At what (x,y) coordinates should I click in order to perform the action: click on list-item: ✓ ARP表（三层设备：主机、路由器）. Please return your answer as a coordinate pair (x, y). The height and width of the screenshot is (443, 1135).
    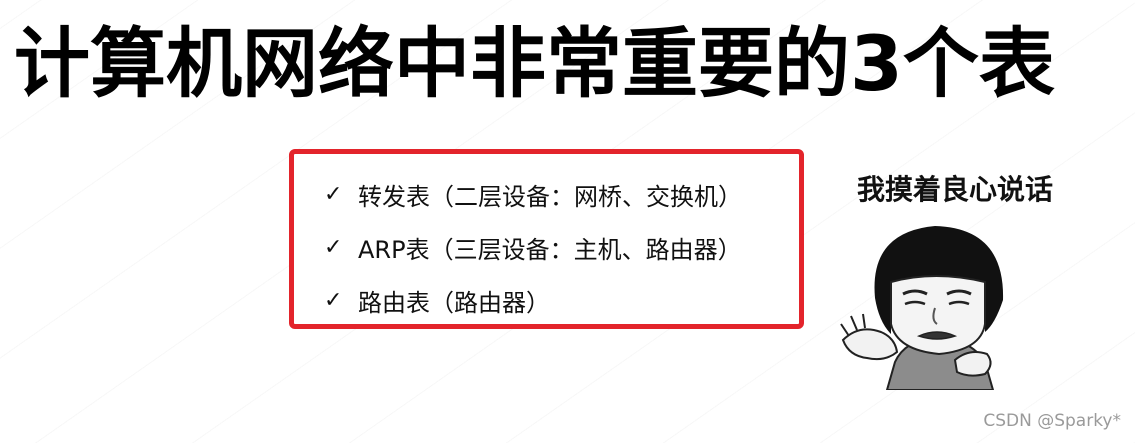
    Looking at the image, I should click on (533, 247).